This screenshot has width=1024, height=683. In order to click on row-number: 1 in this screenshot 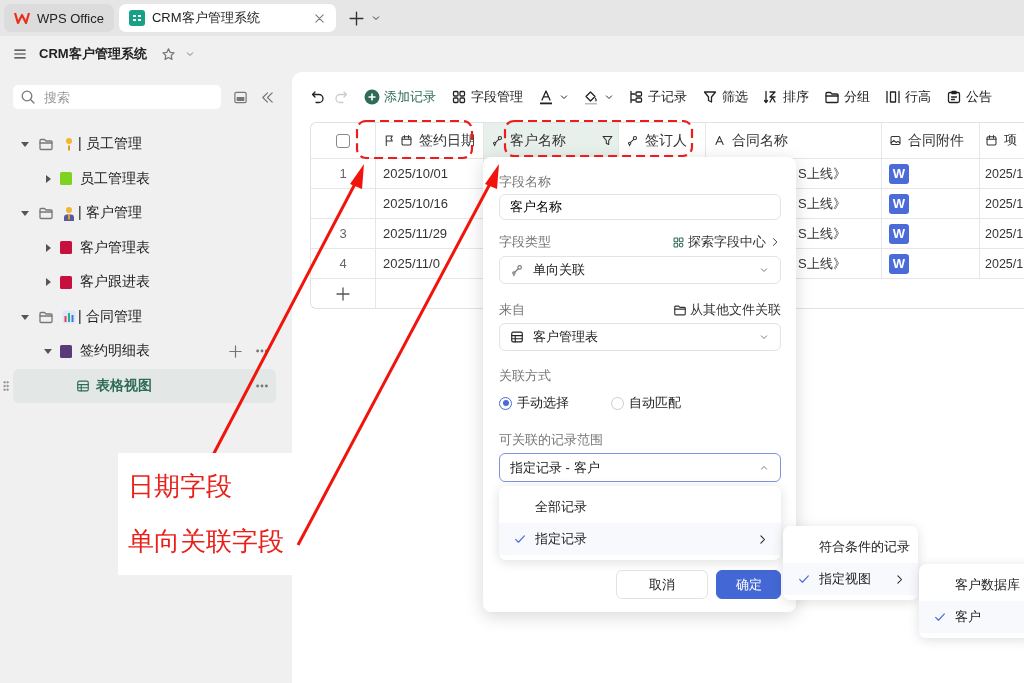, I will do `click(343, 173)`.